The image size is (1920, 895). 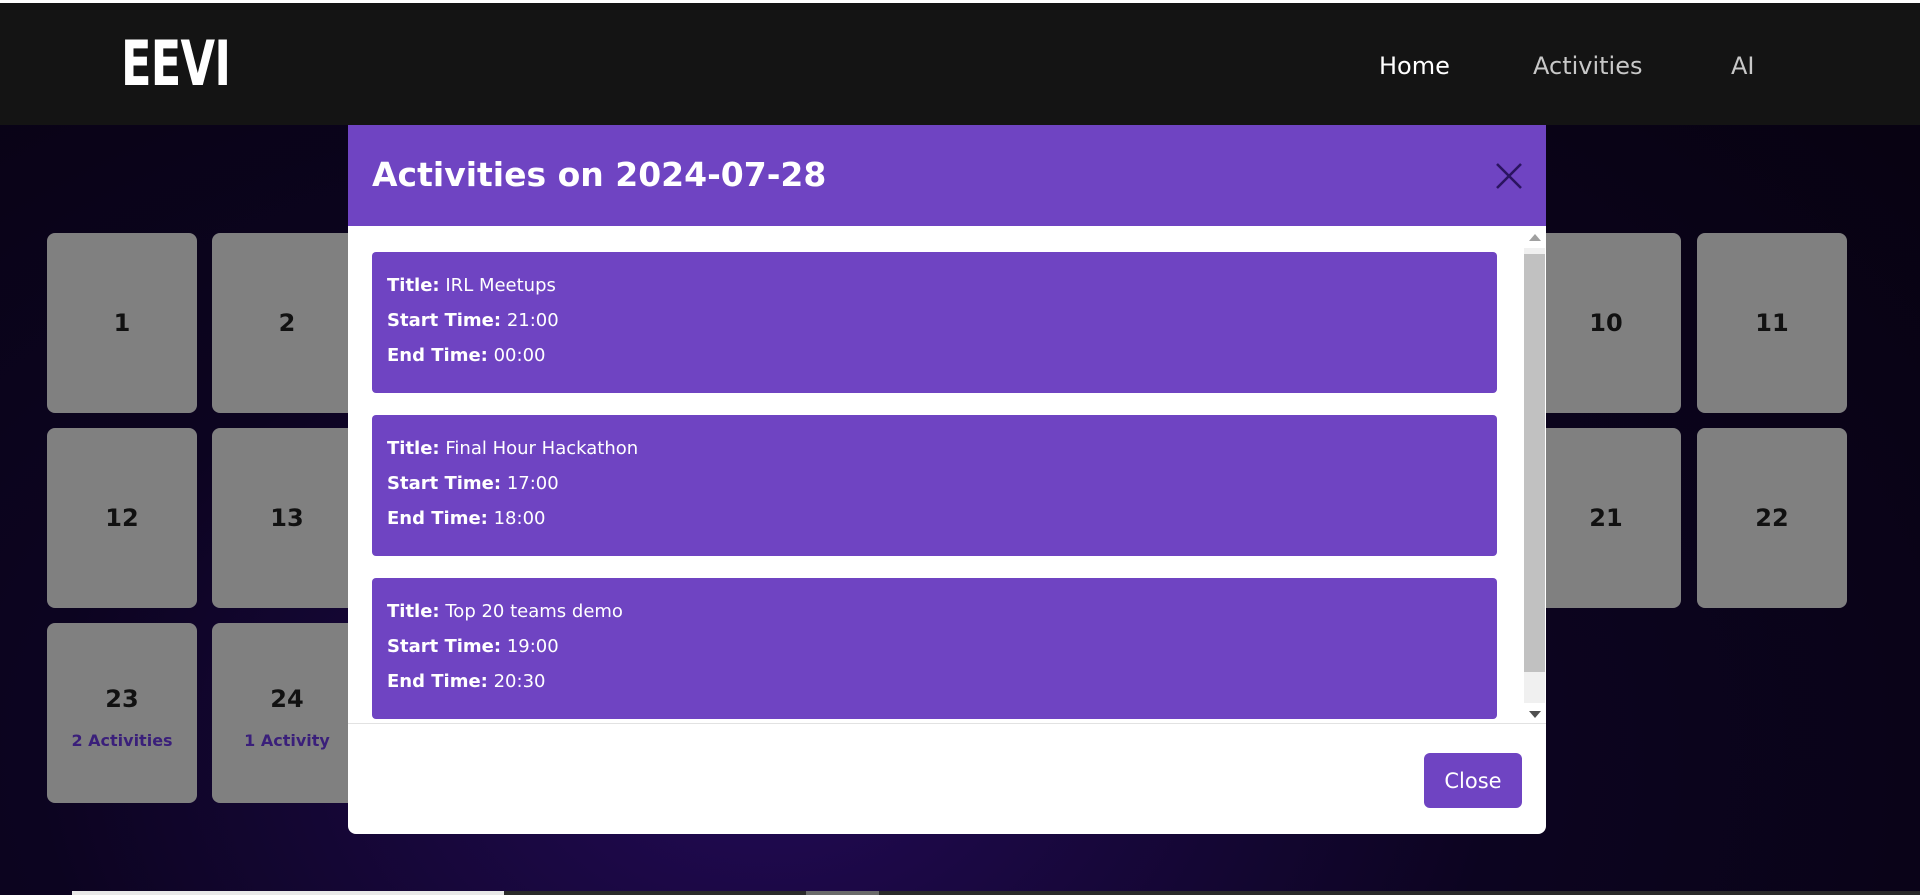 I want to click on day-number: 24, so click(x=287, y=698).